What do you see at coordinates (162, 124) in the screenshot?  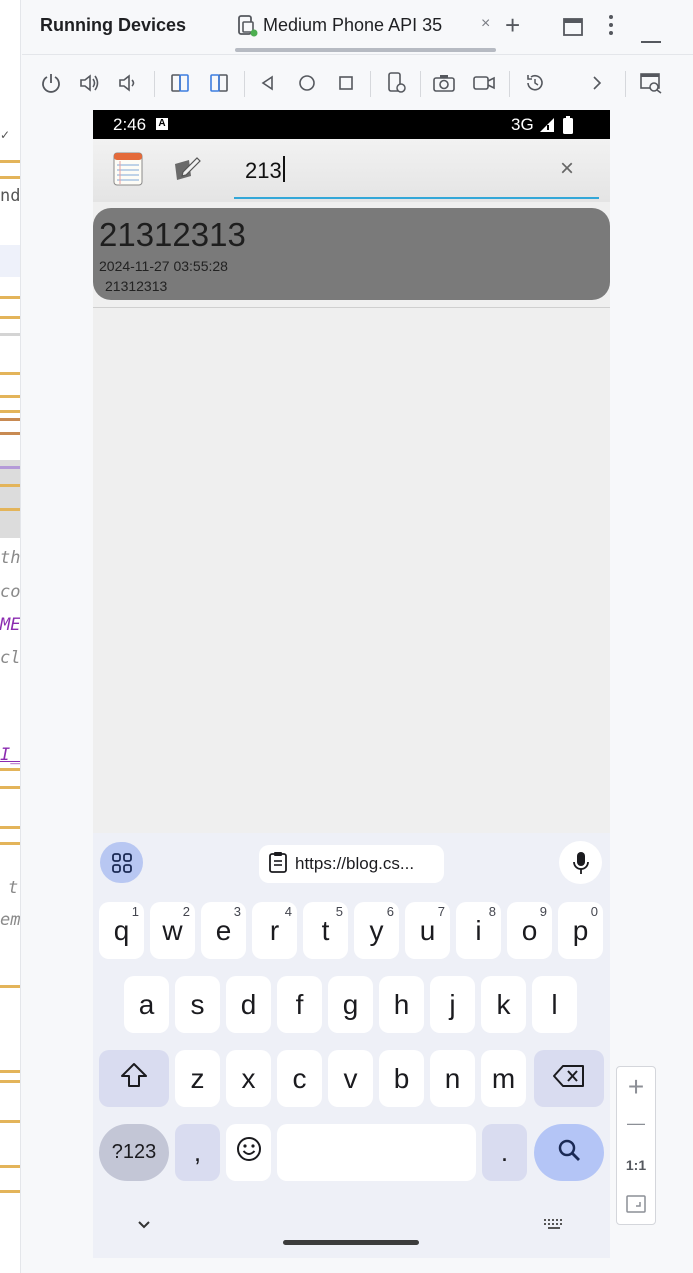 I see `a-badge-icon: A` at bounding box center [162, 124].